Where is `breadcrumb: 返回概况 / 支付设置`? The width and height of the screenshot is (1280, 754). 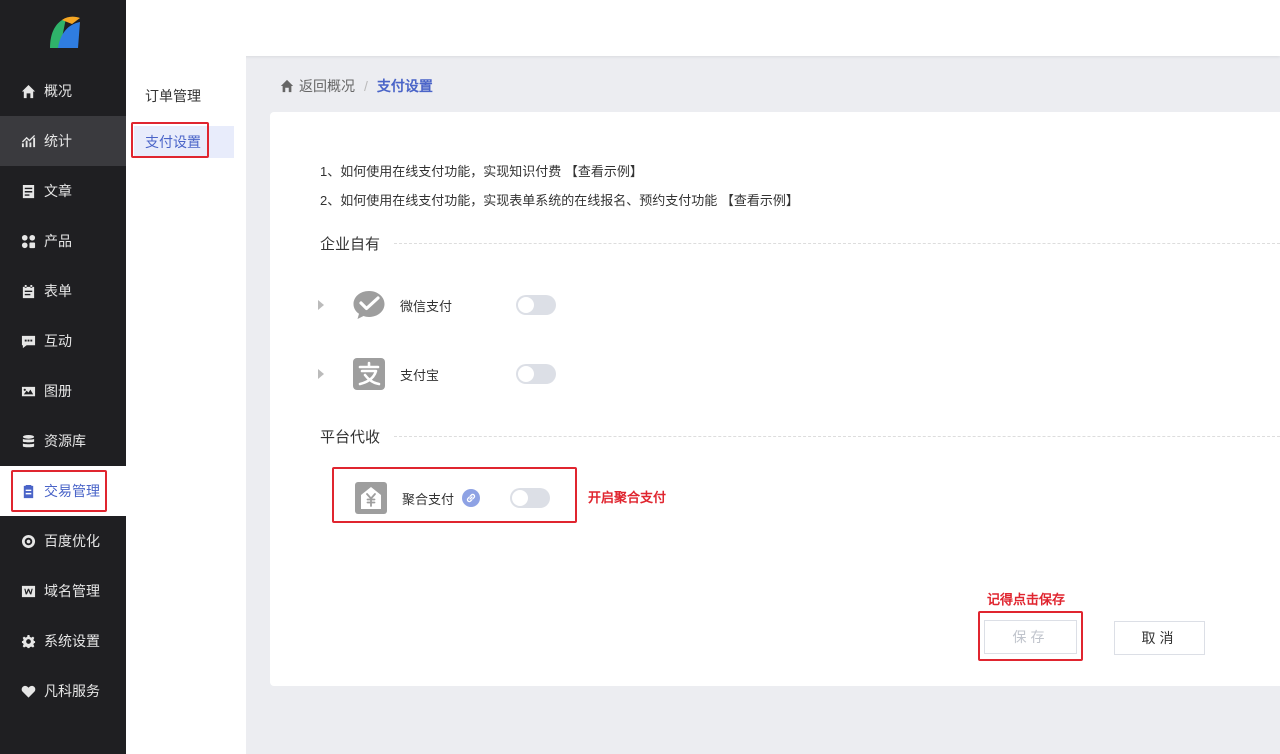 breadcrumb: 返回概况 / 支付设置 is located at coordinates (356, 86).